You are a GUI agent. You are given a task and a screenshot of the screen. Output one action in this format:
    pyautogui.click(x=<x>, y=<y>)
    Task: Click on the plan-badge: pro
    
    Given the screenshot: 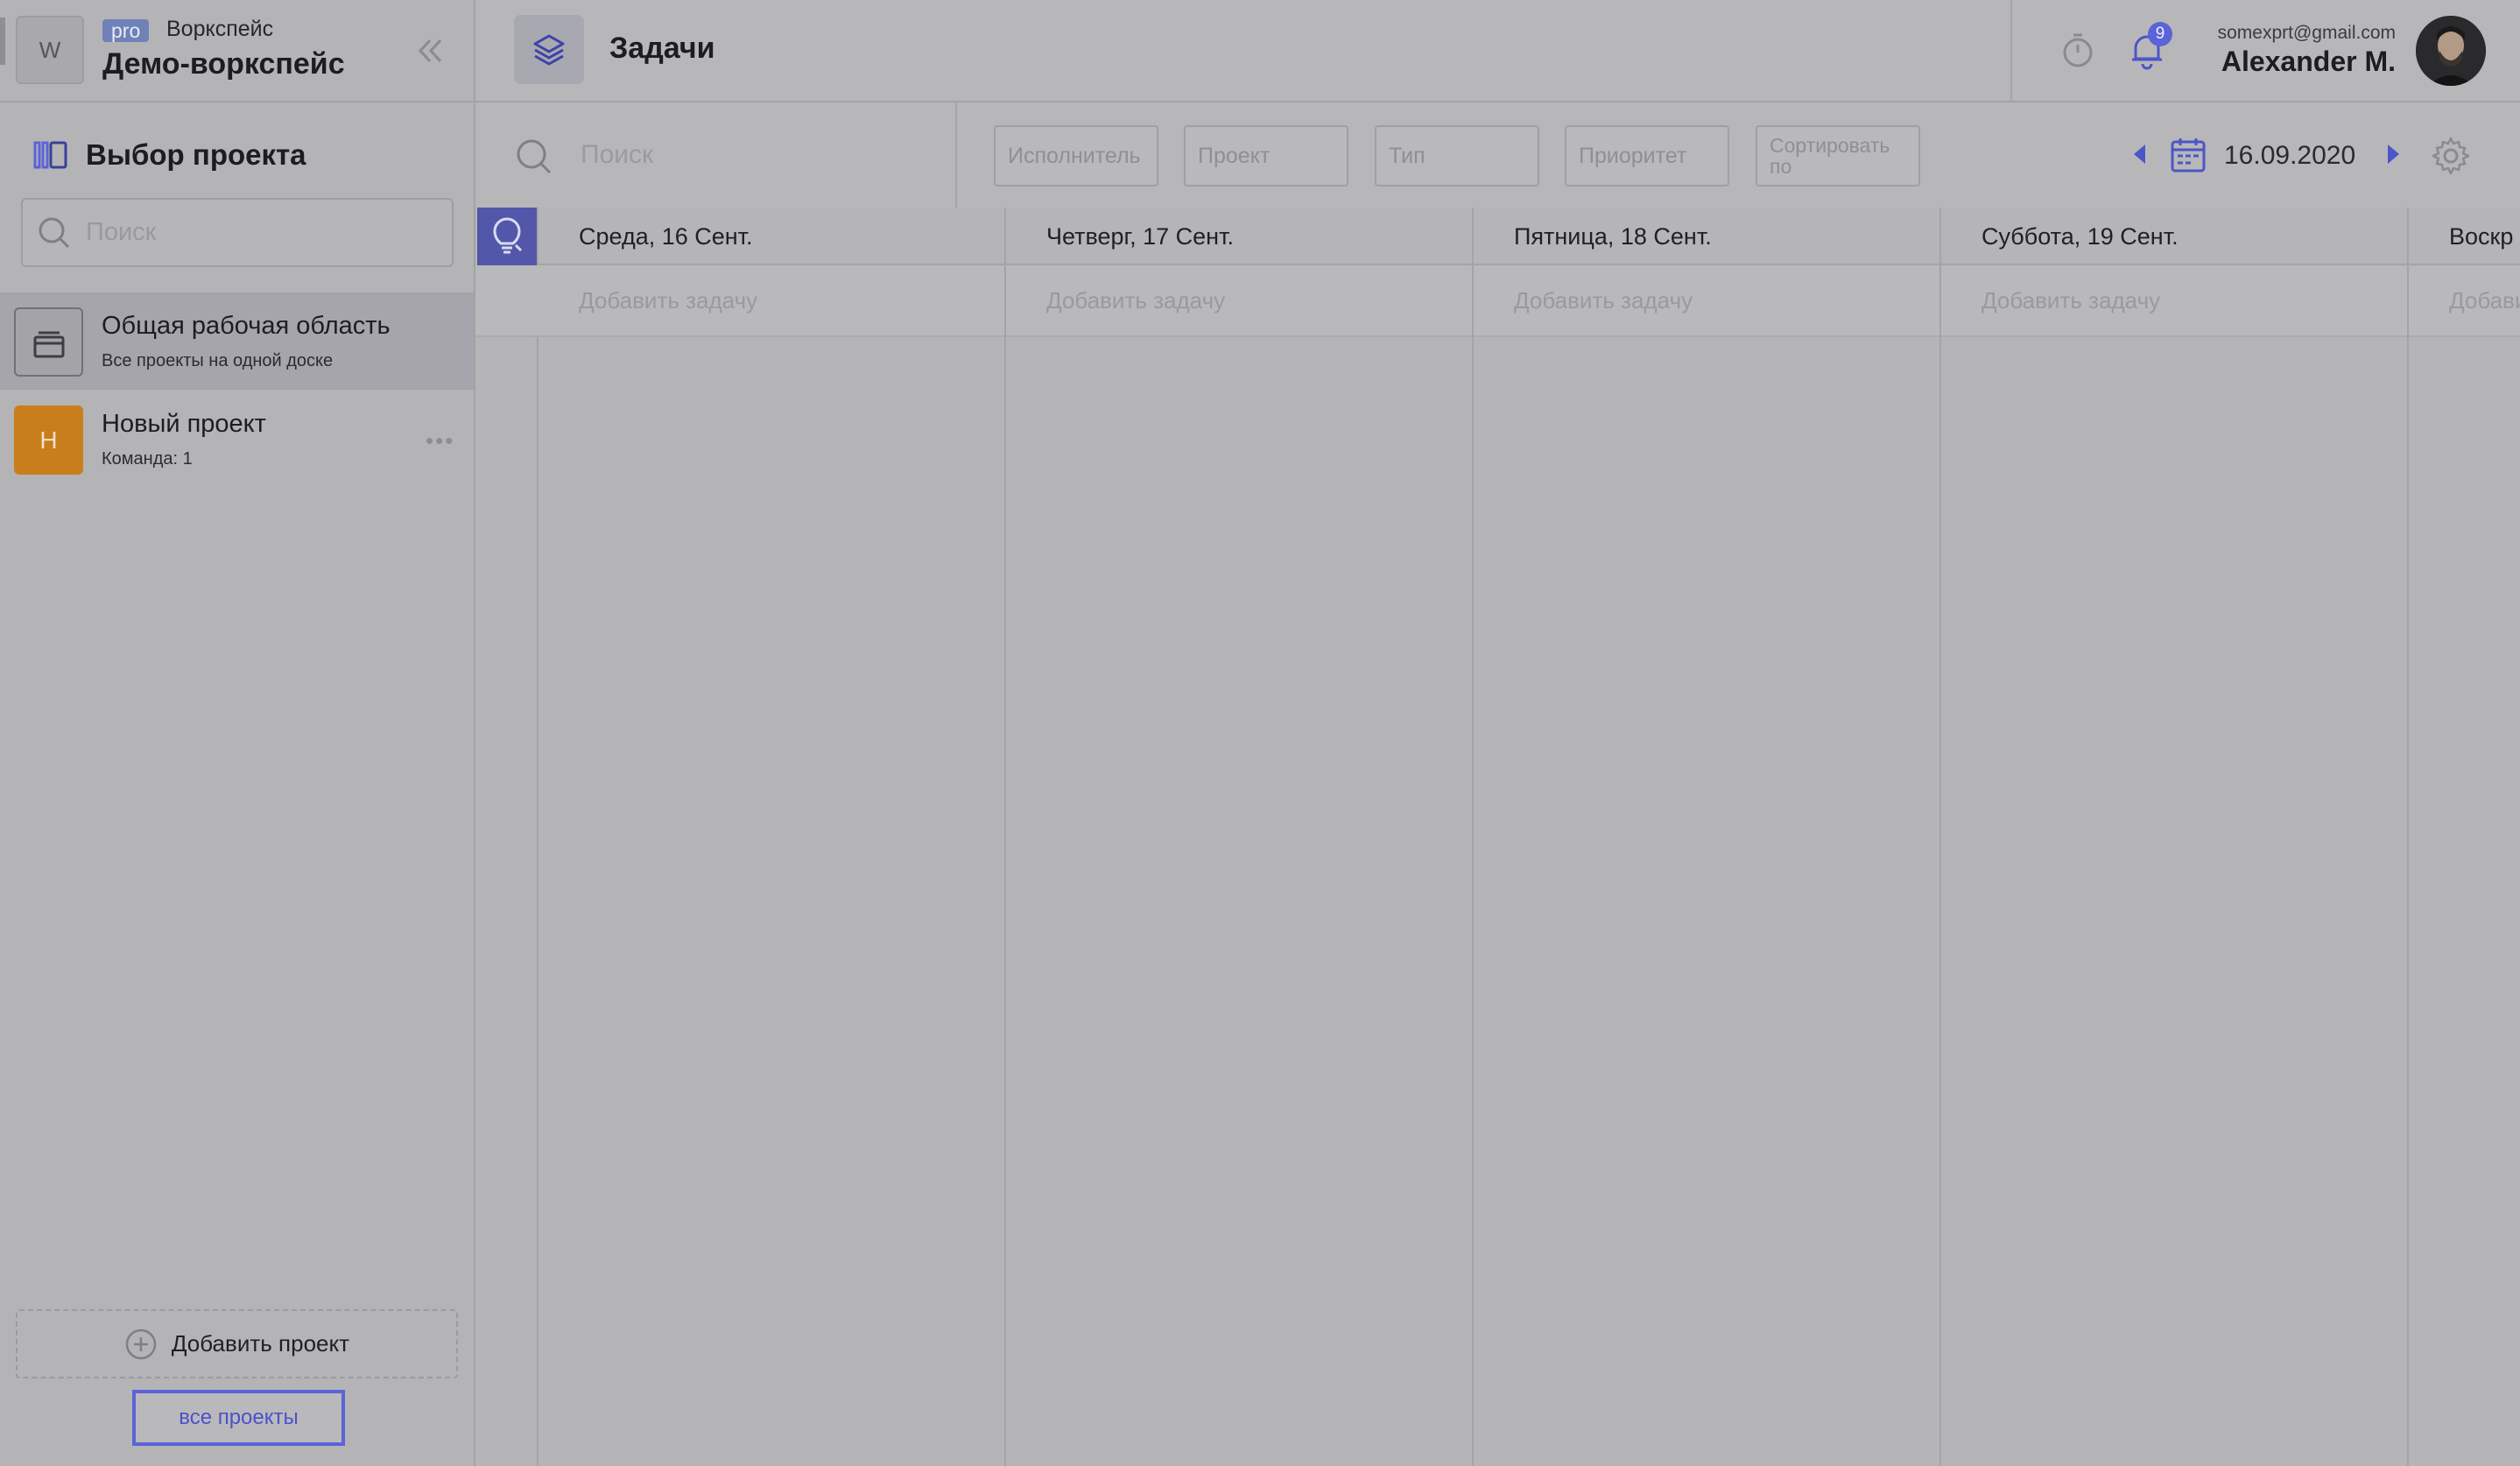 What is the action you would take?
    pyautogui.click(x=126, y=30)
    